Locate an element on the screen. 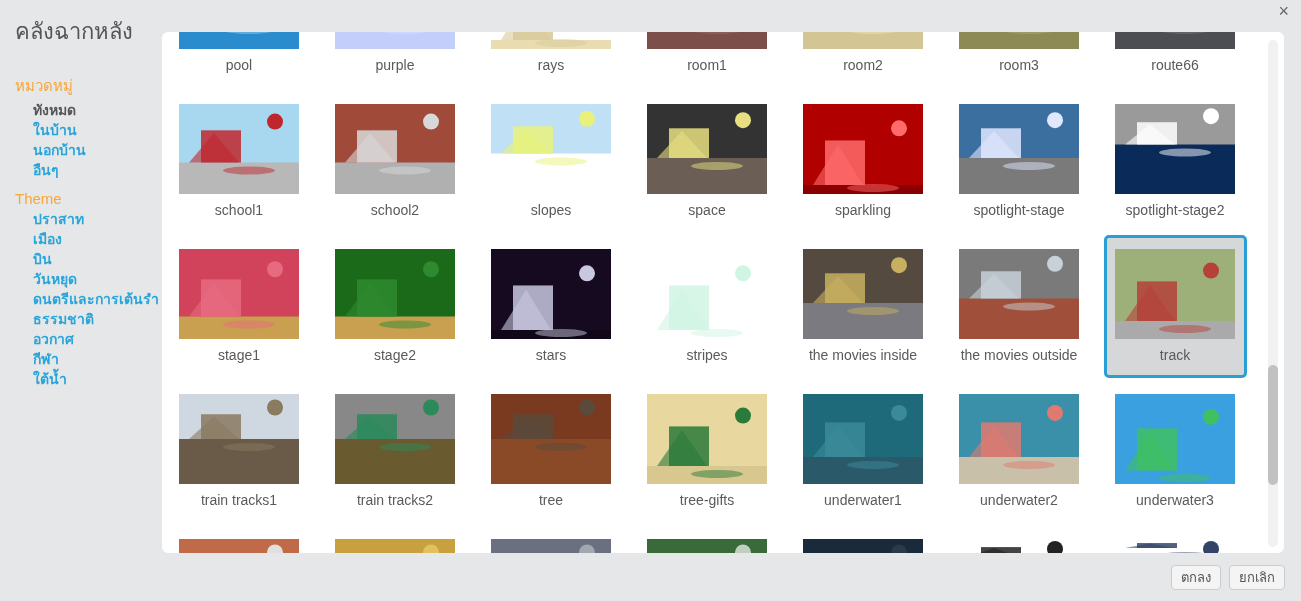  backdrop-tile: slopes is located at coordinates (551, 161).